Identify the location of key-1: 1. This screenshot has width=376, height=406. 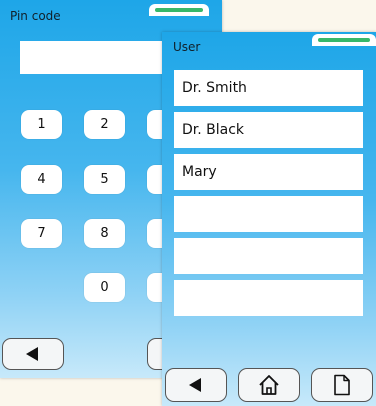
(41, 124).